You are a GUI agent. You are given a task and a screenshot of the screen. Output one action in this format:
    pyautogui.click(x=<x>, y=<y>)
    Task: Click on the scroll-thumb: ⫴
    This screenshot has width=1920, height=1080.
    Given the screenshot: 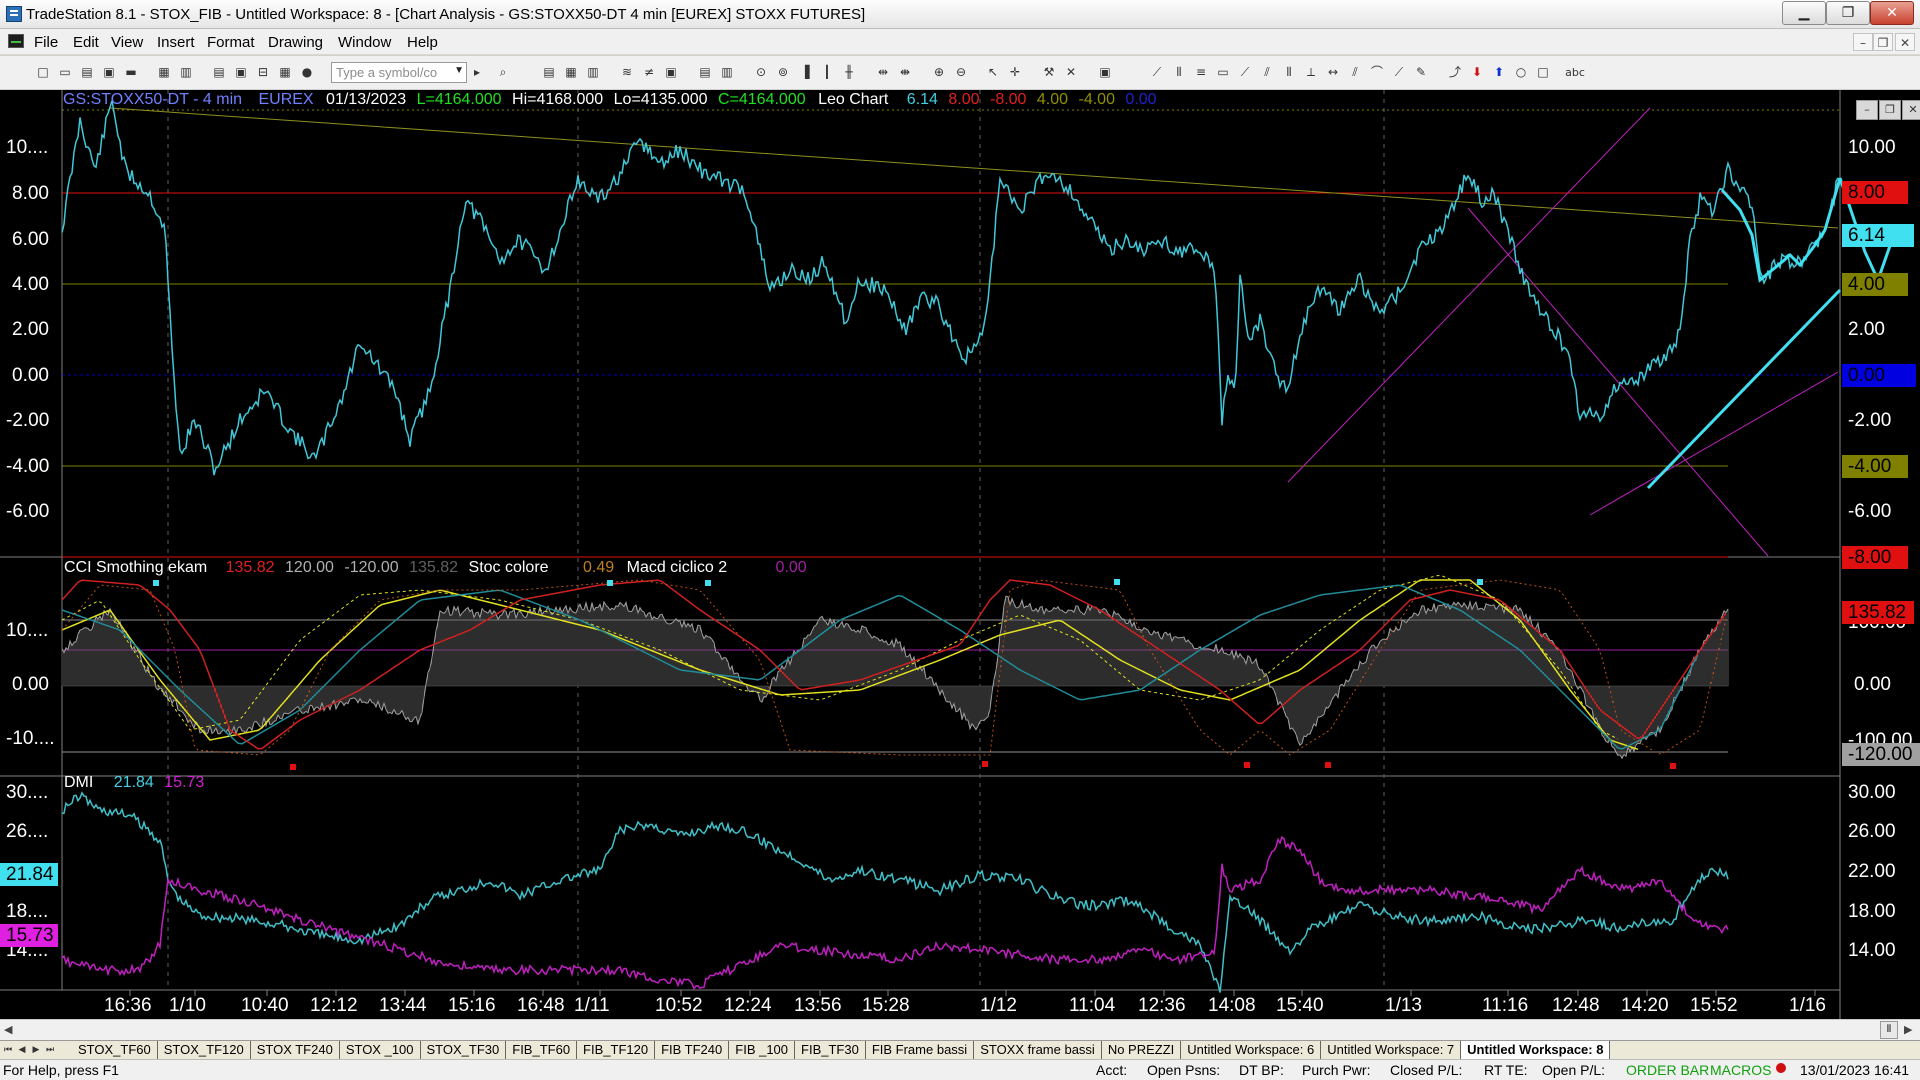 What is the action you would take?
    pyautogui.click(x=1889, y=1030)
    